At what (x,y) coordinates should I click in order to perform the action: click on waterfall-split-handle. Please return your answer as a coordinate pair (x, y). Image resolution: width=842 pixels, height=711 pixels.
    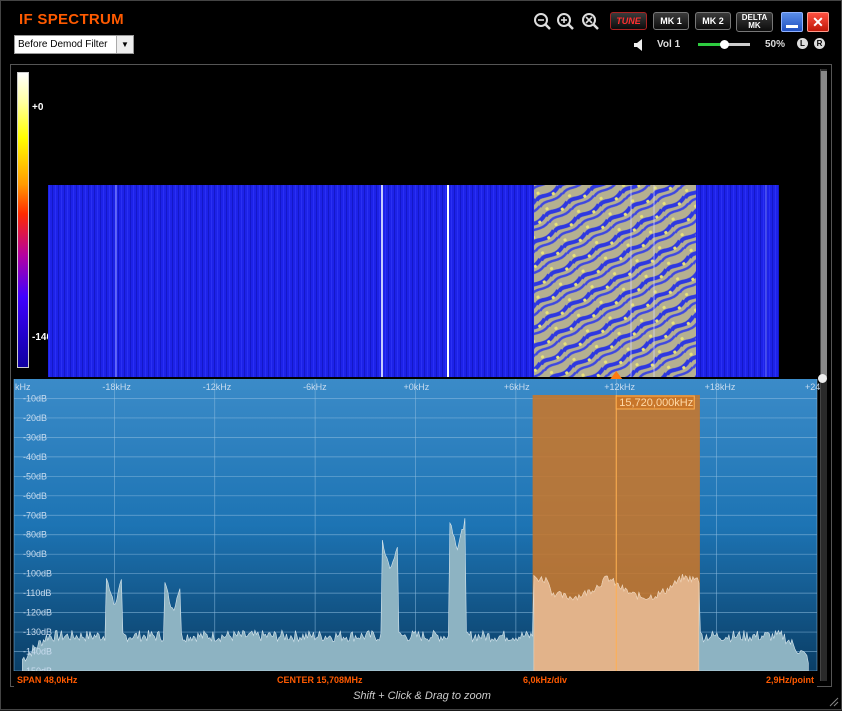
    Looking at the image, I should click on (822, 378).